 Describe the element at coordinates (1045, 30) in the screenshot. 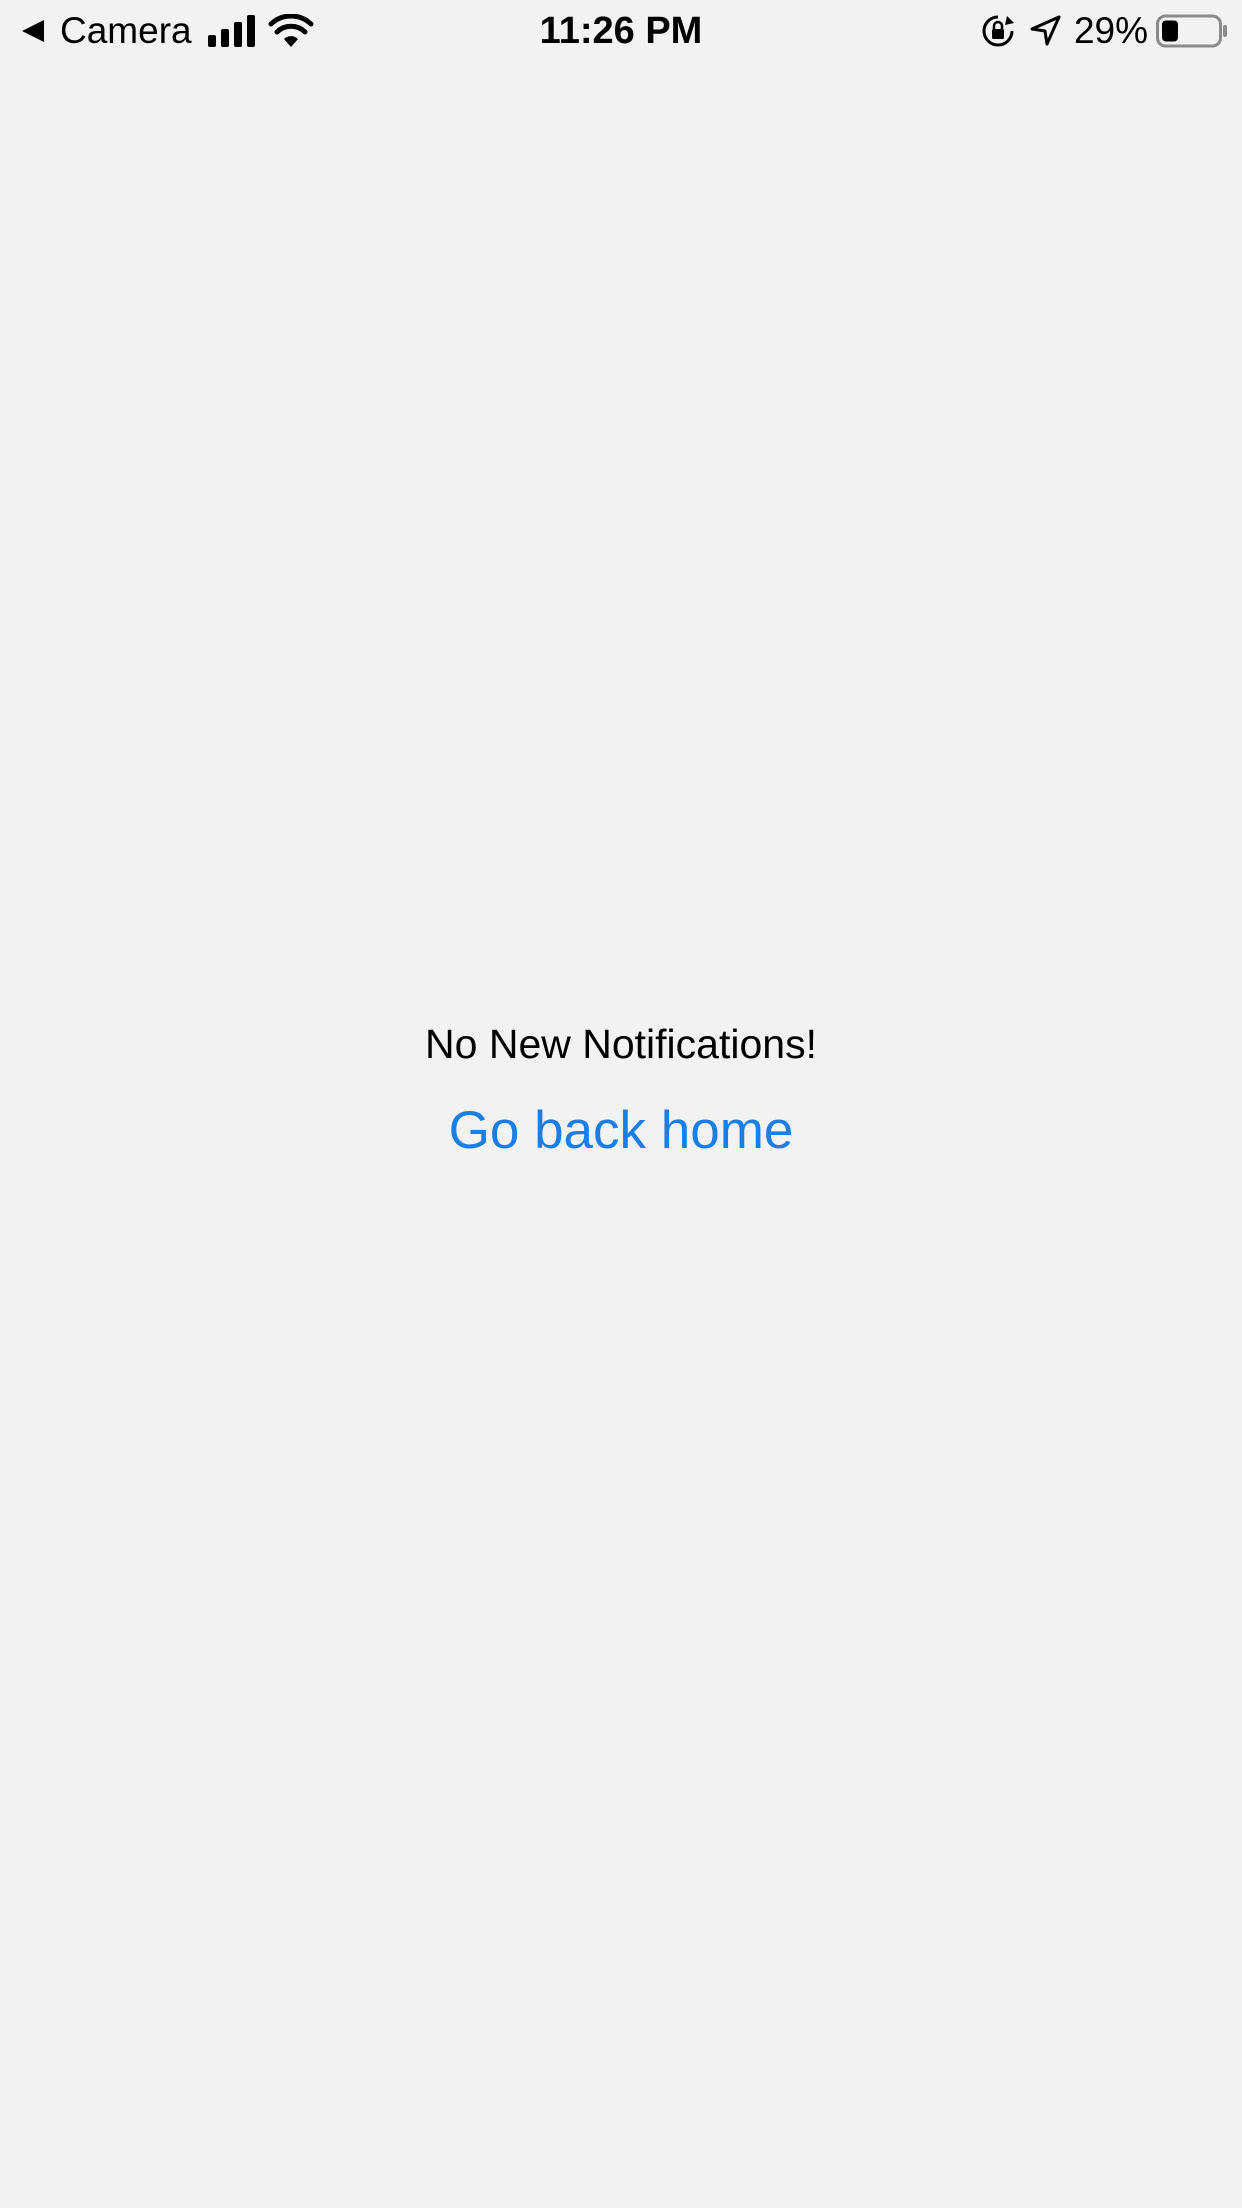

I see `location-icon` at that location.